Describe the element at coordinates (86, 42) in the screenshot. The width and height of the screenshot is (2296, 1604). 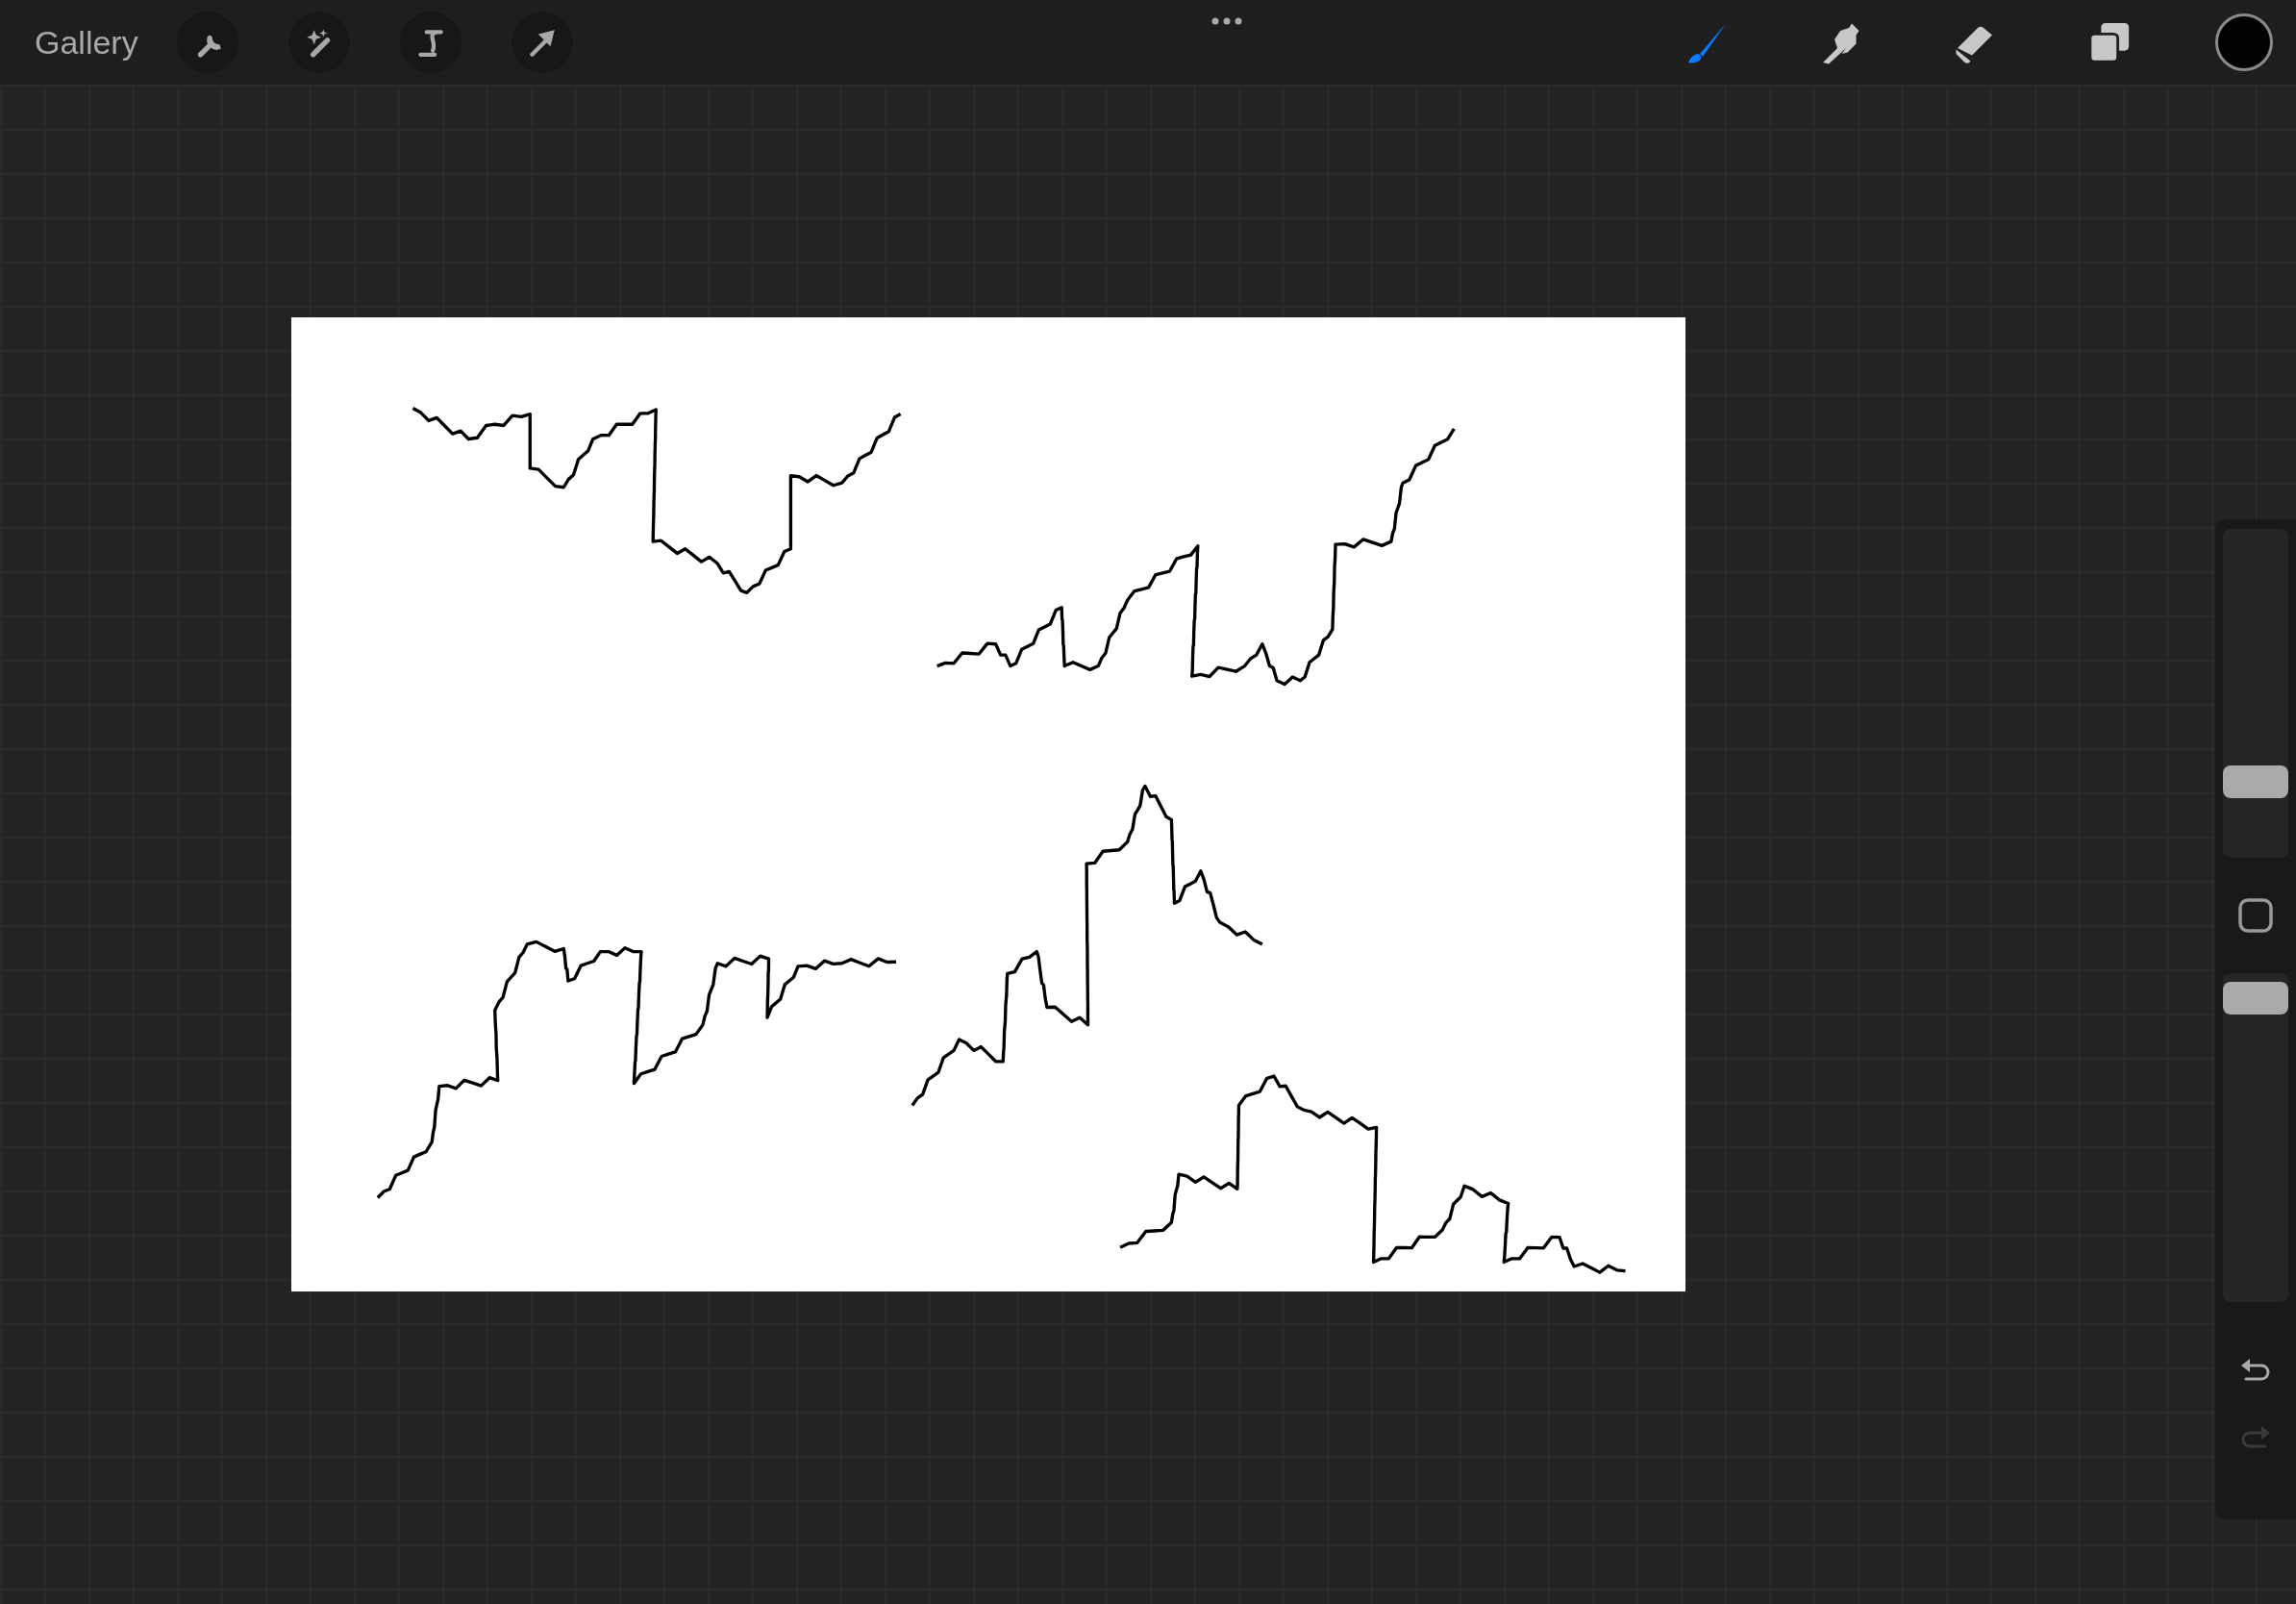
I see `gallery-button: Gallery` at that location.